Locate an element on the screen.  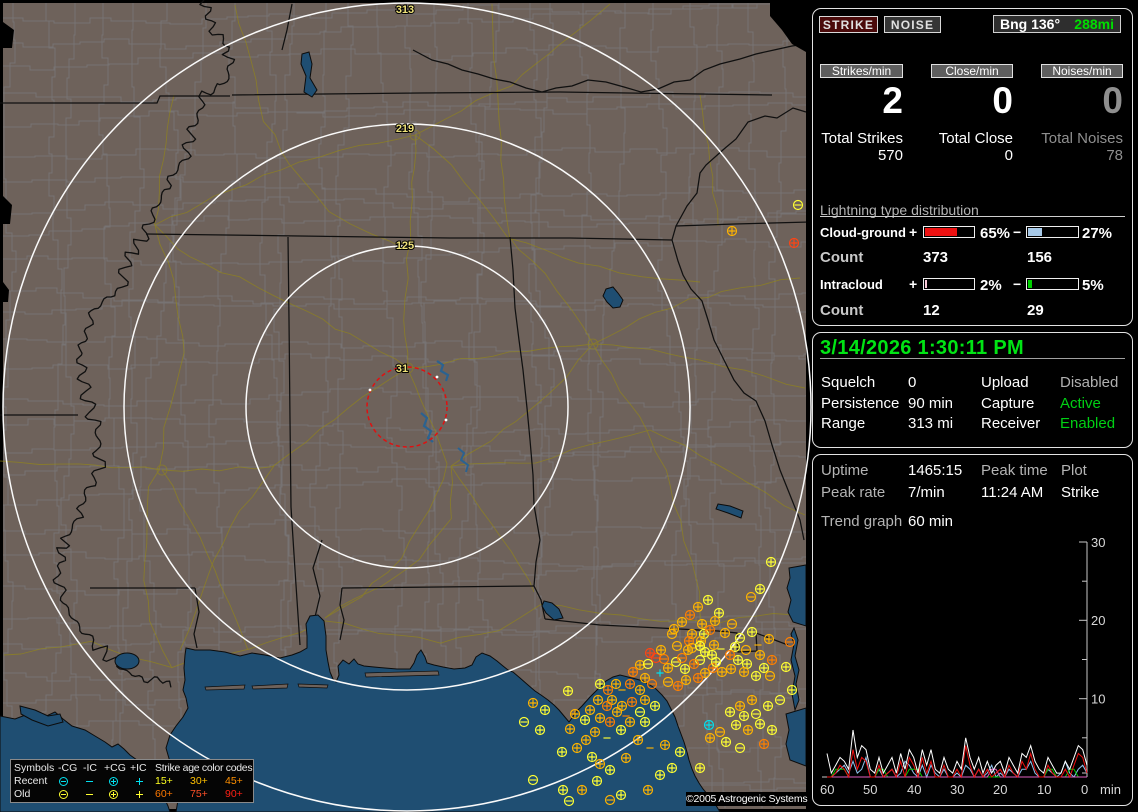
svg-text: min is located at coordinates (1110, 789).